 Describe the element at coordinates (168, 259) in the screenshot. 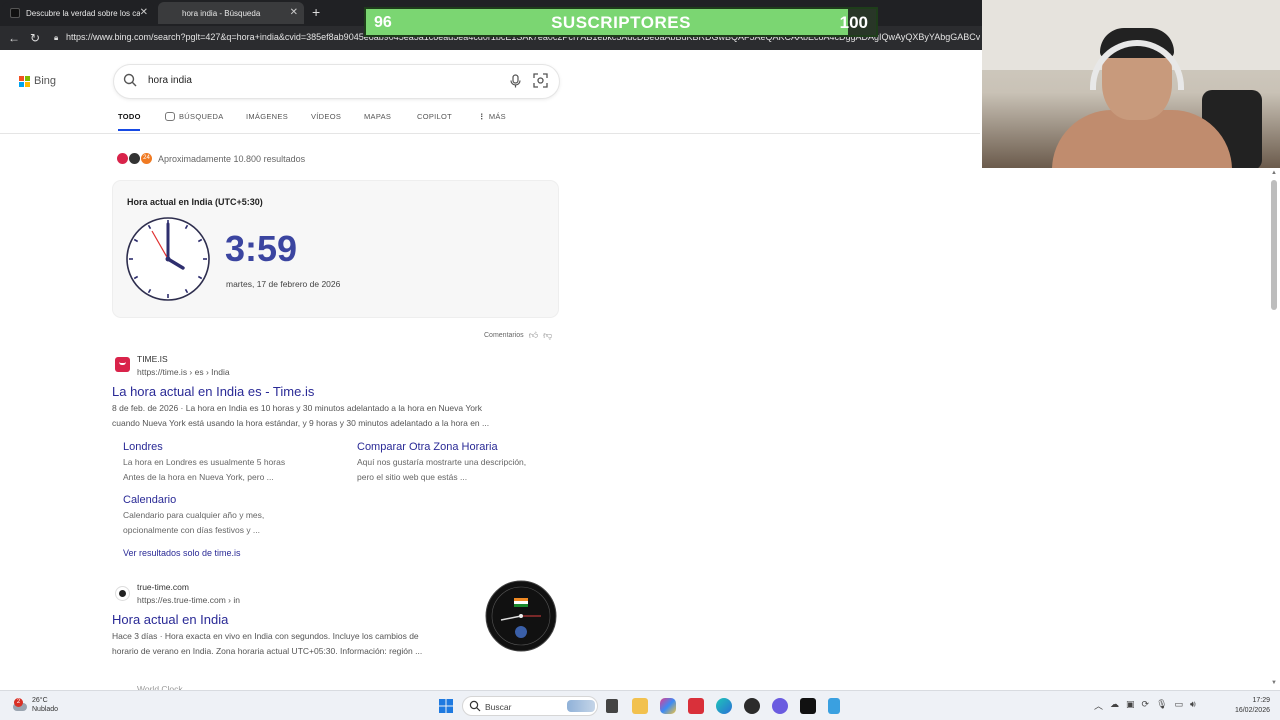

I see `analog-clock-icon` at that location.